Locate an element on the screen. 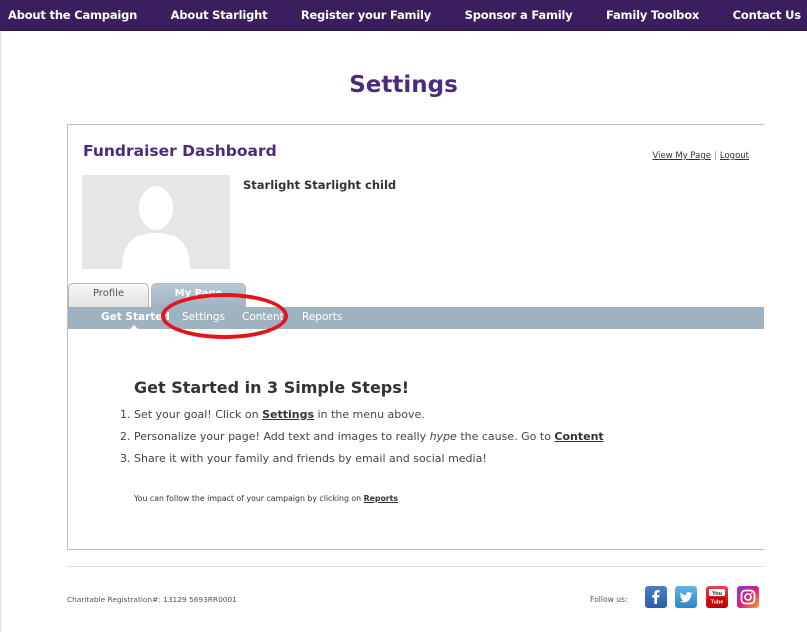  reports-link: Reports is located at coordinates (381, 498).